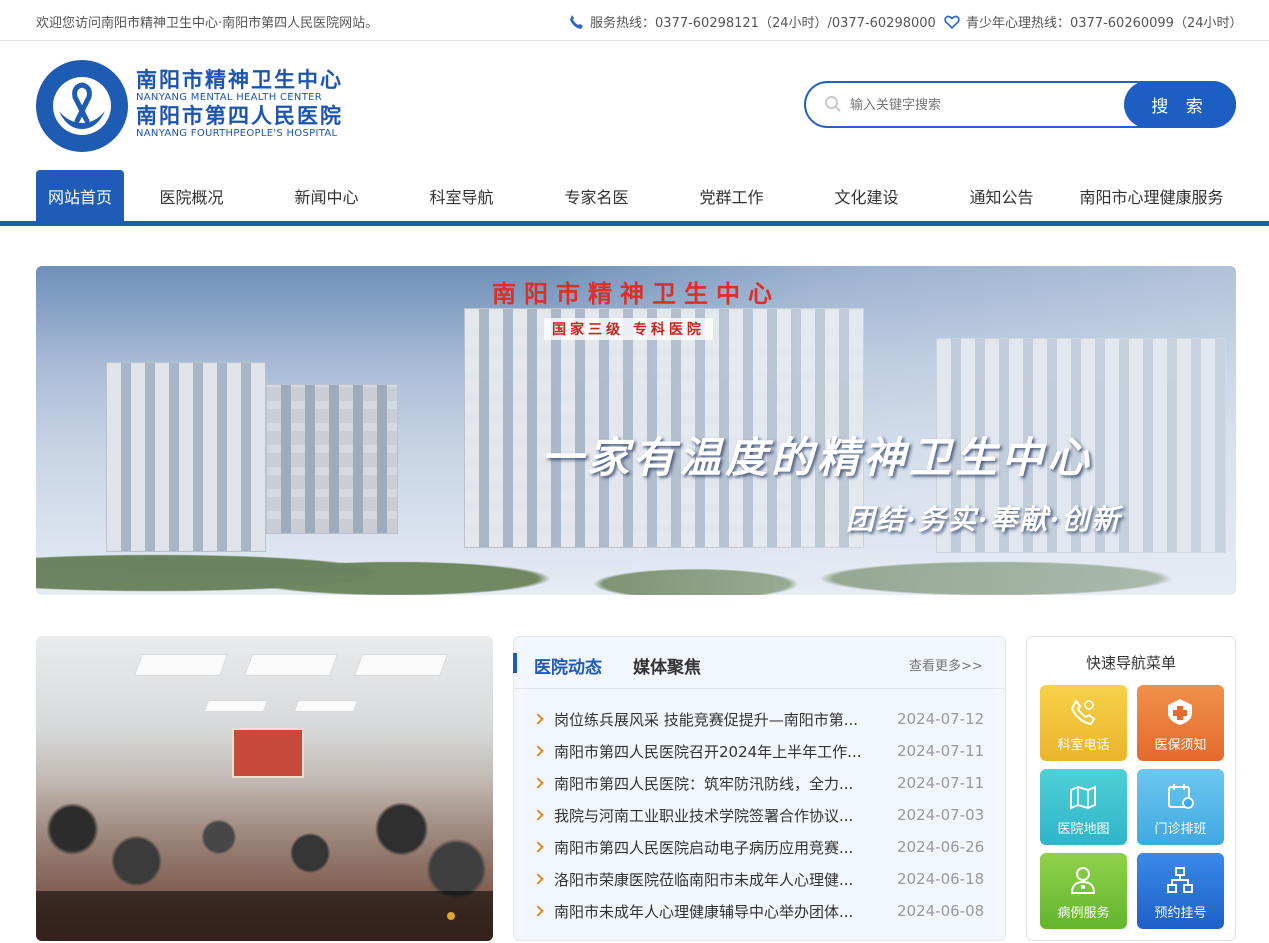  Describe the element at coordinates (1180, 829) in the screenshot. I see `quick-btn-label: 门诊排班` at that location.